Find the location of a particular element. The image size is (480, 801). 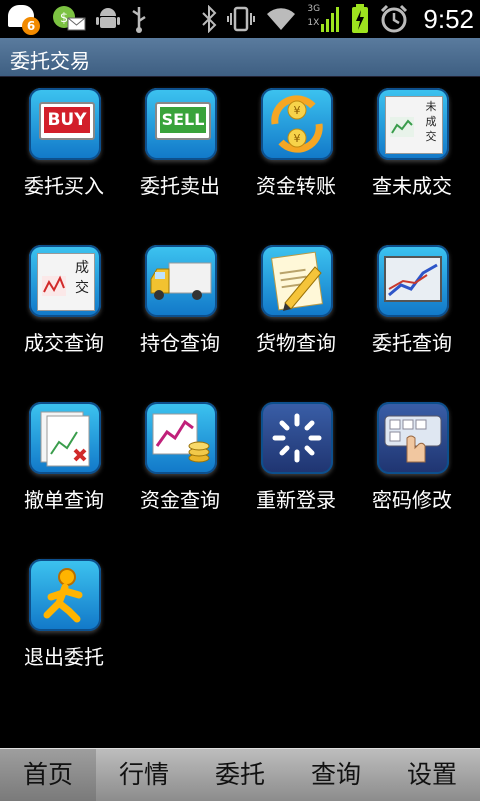

tile-label: 资金转账 is located at coordinates (296, 186).